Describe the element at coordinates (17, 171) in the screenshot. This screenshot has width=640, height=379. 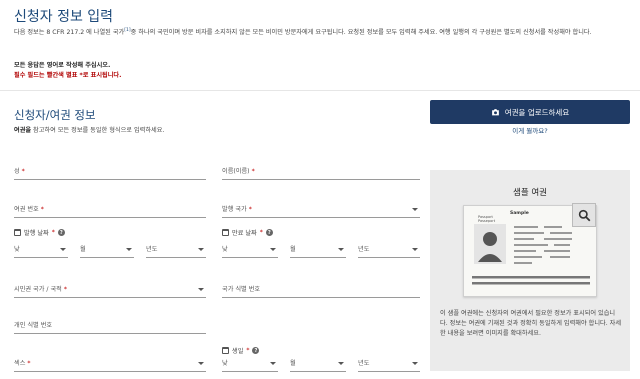
I see `surname-label: 성` at that location.